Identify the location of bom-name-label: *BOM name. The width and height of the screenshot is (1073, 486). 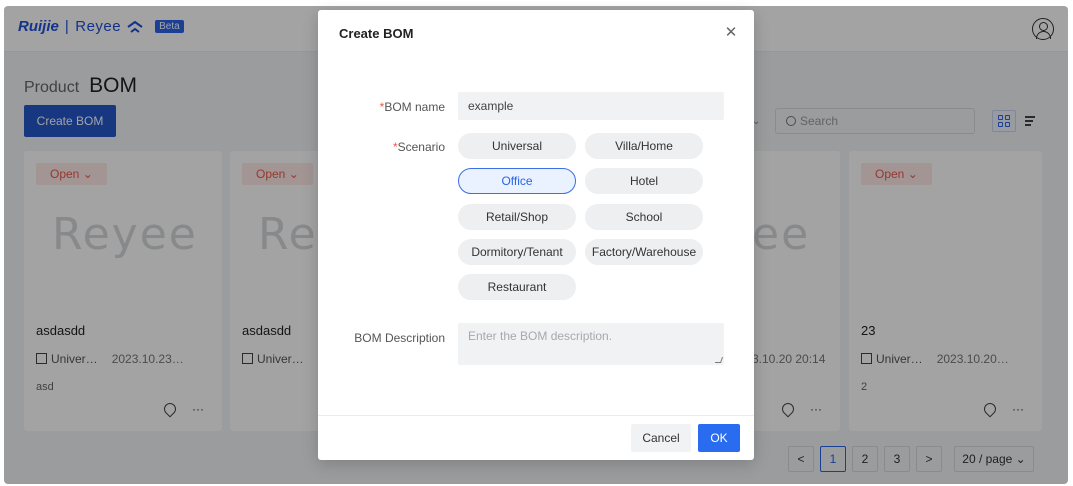
(412, 107).